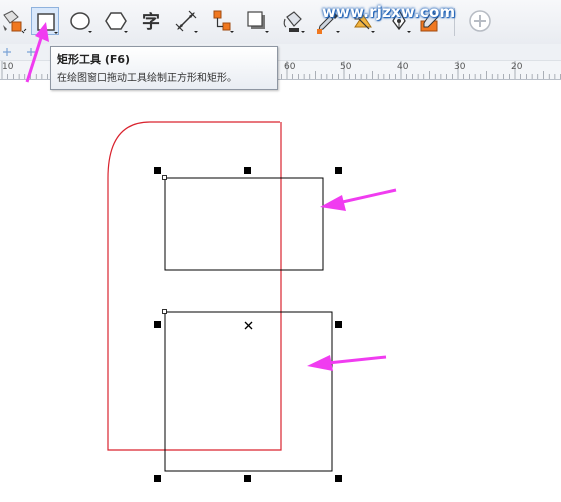 This screenshot has width=561, height=502. What do you see at coordinates (247, 170) in the screenshot?
I see `selection-handle-top-center` at bounding box center [247, 170].